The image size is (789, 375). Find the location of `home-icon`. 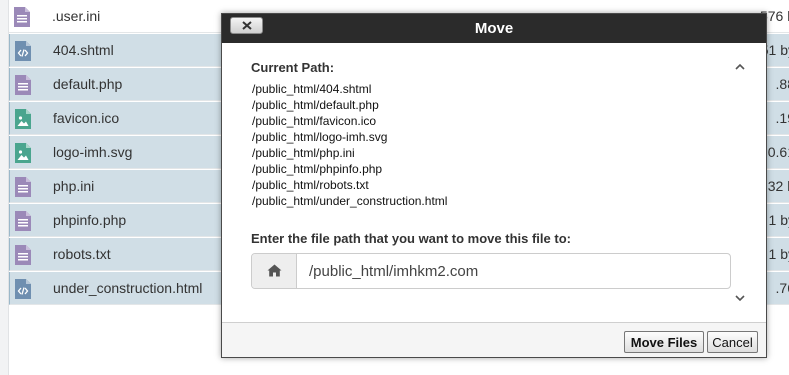

home-icon is located at coordinates (274, 270).